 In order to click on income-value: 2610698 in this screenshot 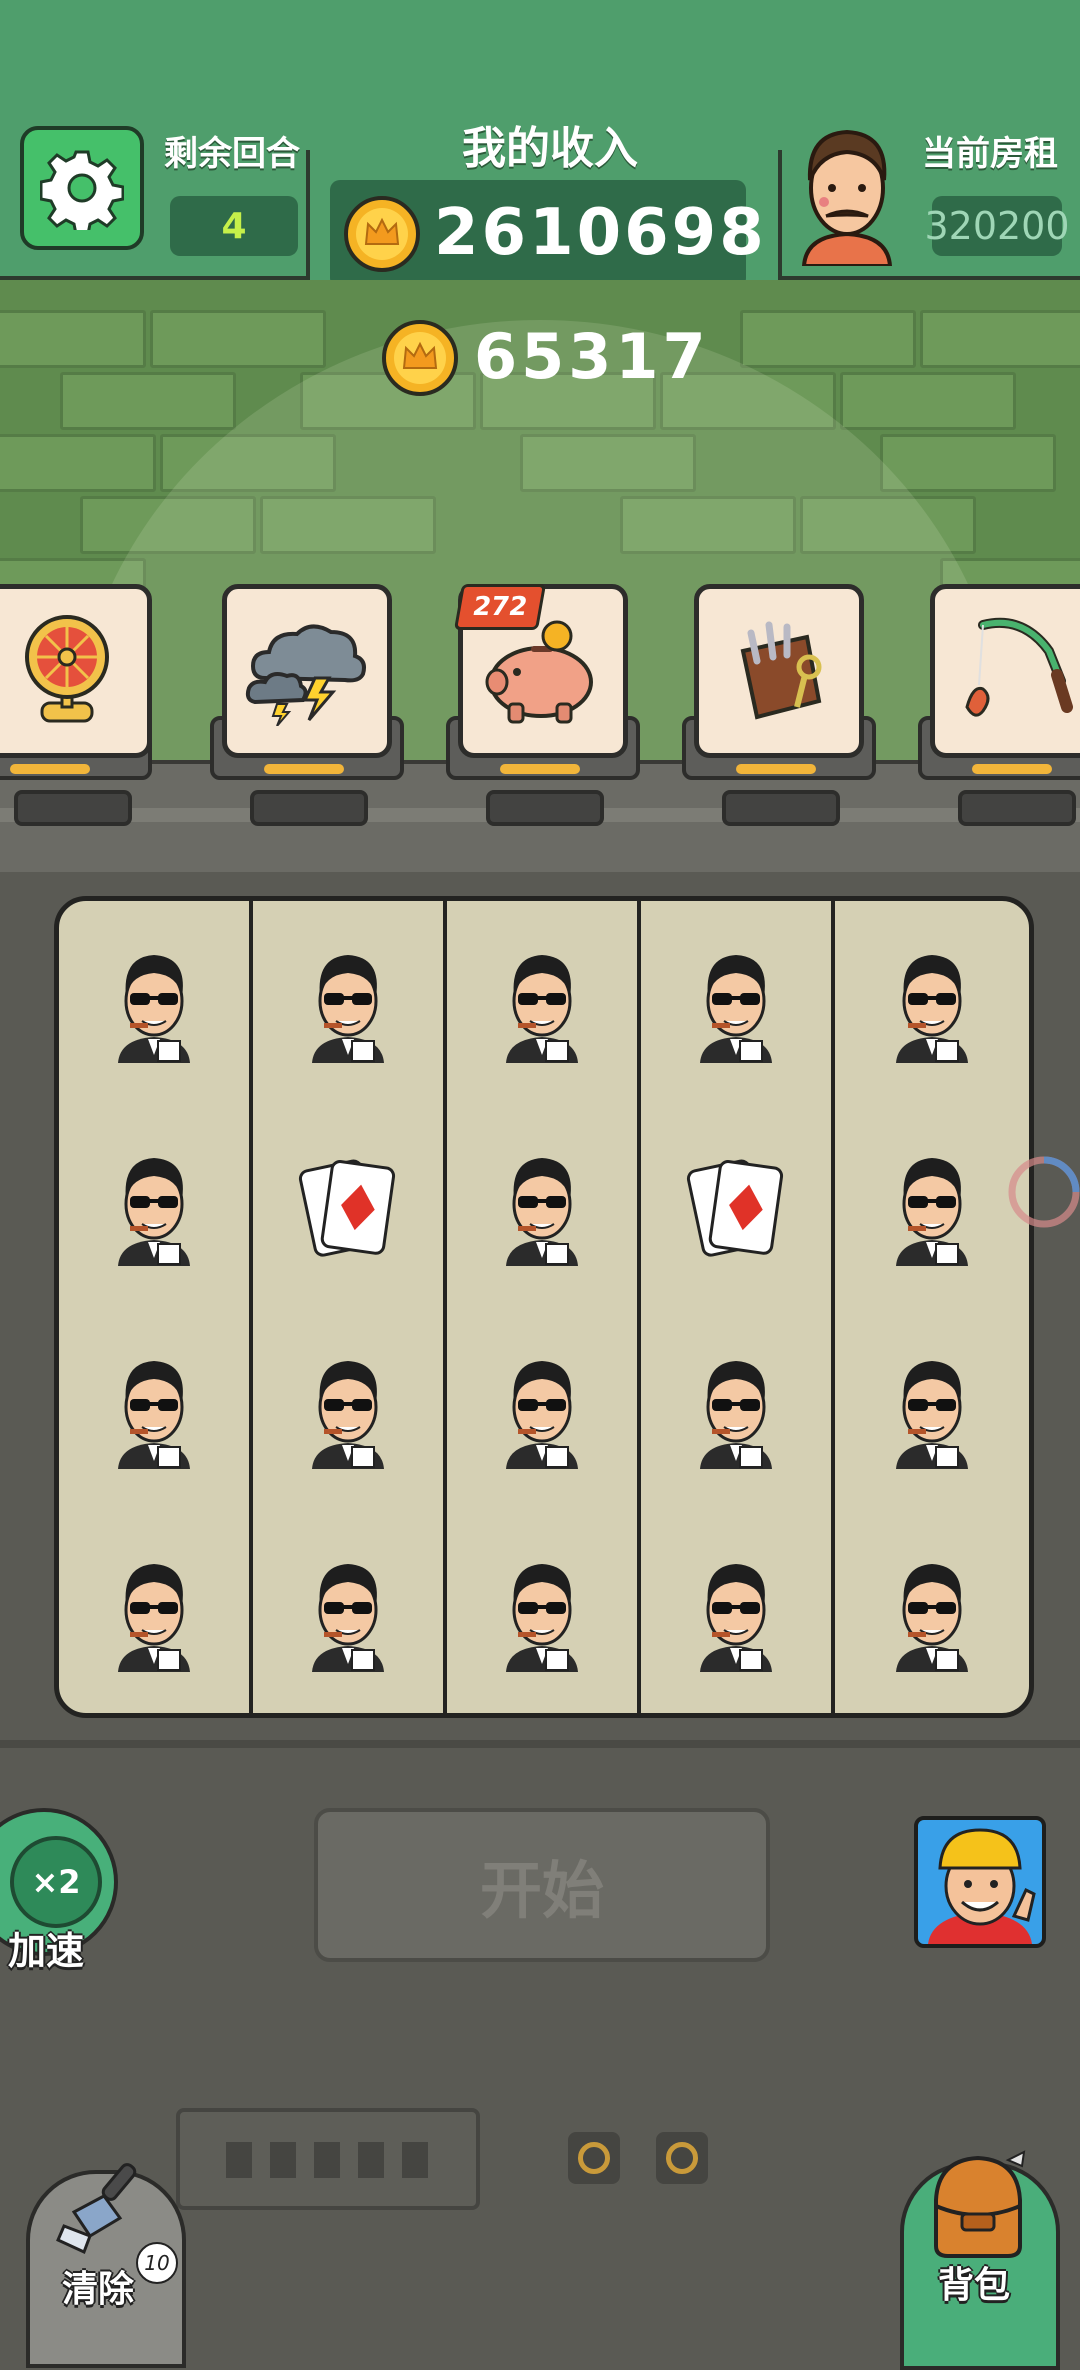, I will do `click(600, 233)`.